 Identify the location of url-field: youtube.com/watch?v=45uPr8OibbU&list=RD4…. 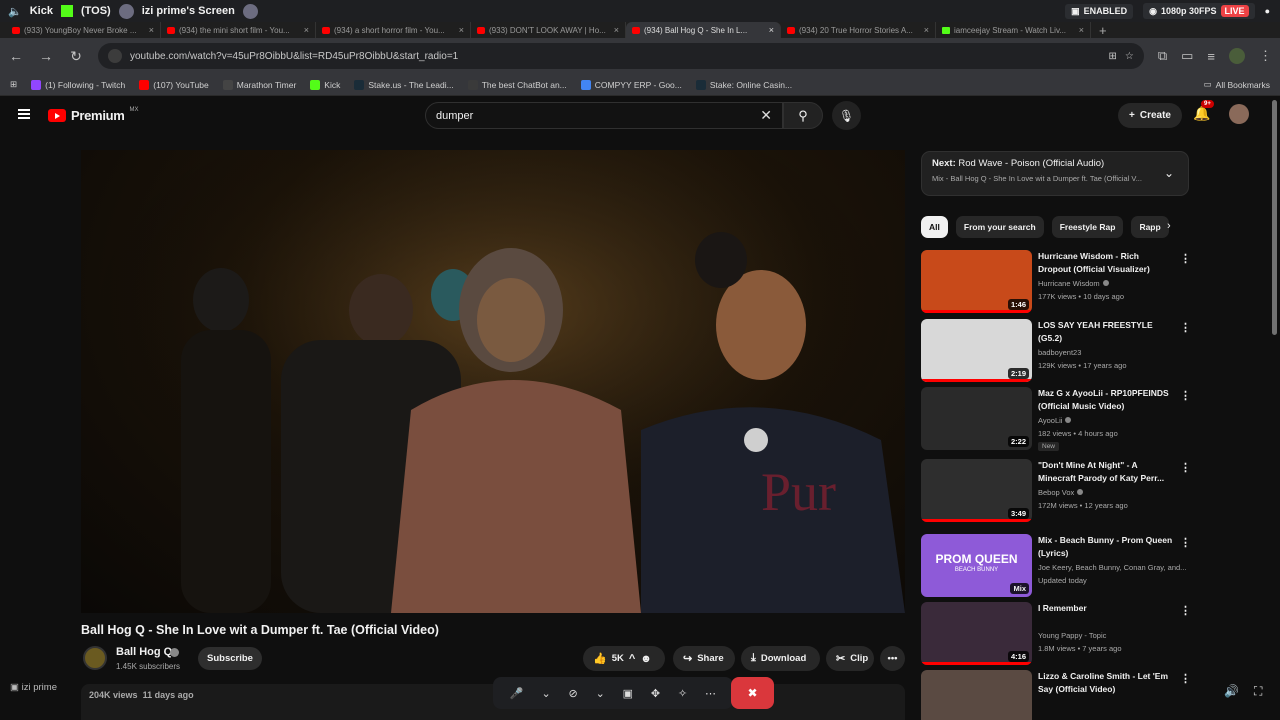
(621, 56).